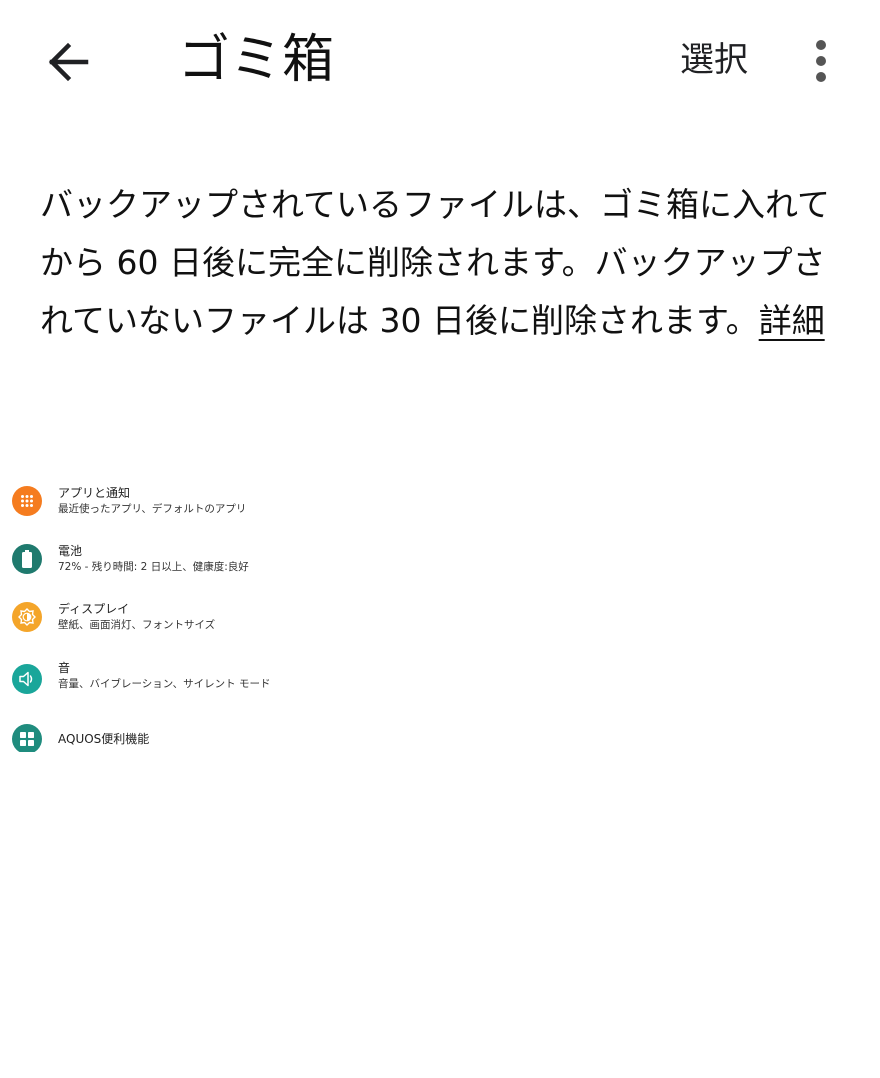  I want to click on settings-item-summary: 72% - 残り時間: 2 日以上、健康度:良好, so click(153, 567).